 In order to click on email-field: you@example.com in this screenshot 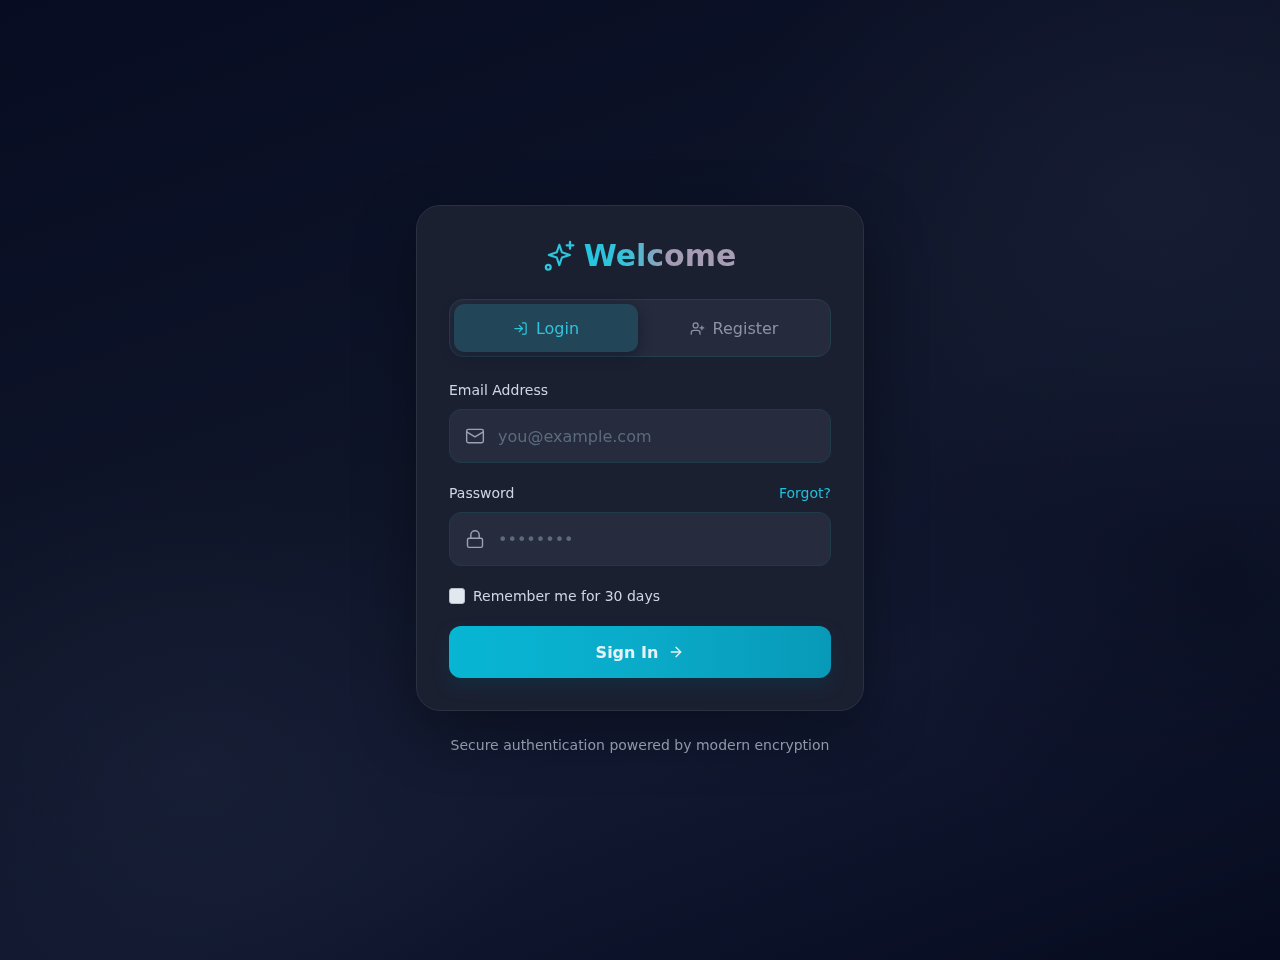, I will do `click(640, 436)`.